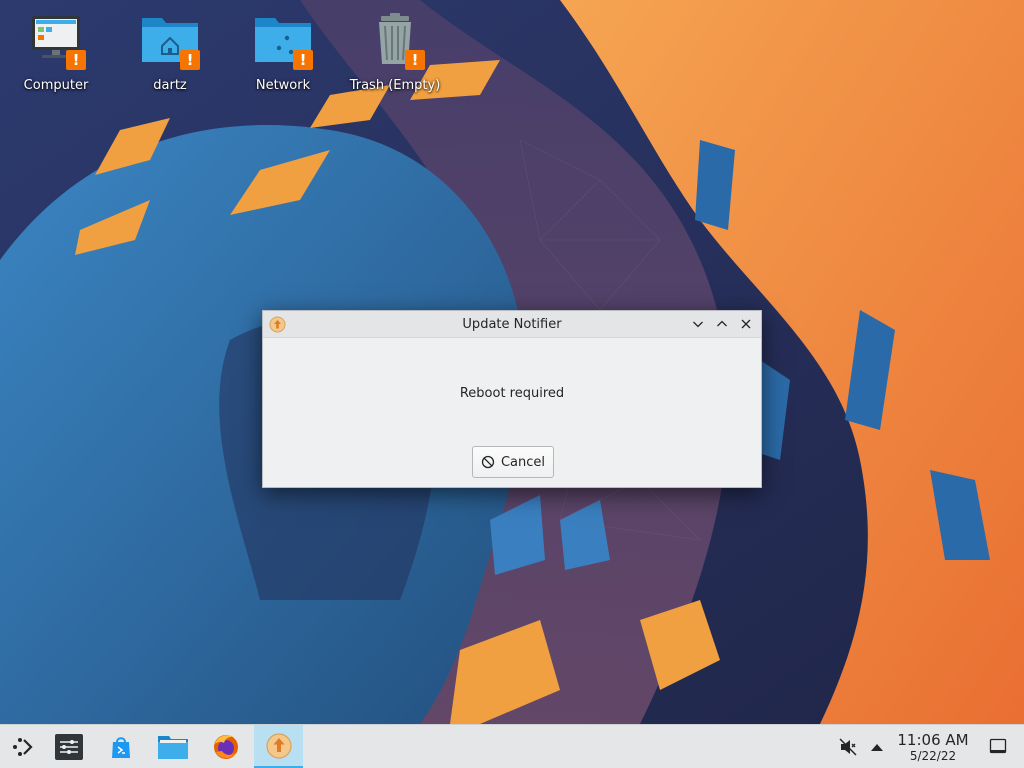 The height and width of the screenshot is (768, 1024). Describe the element at coordinates (170, 51) in the screenshot. I see `desktop-icon-home: ! dartz` at that location.